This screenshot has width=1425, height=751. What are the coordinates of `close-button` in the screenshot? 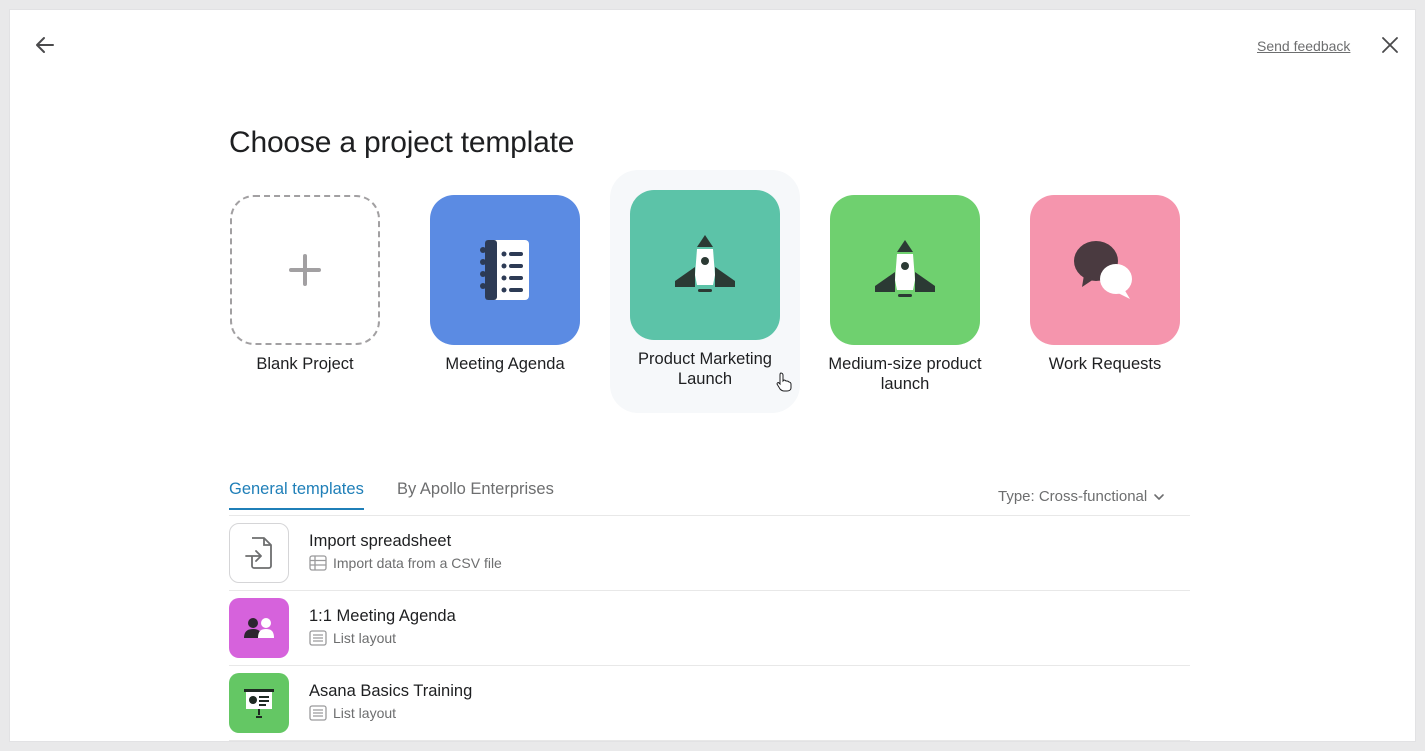 It's located at (1390, 45).